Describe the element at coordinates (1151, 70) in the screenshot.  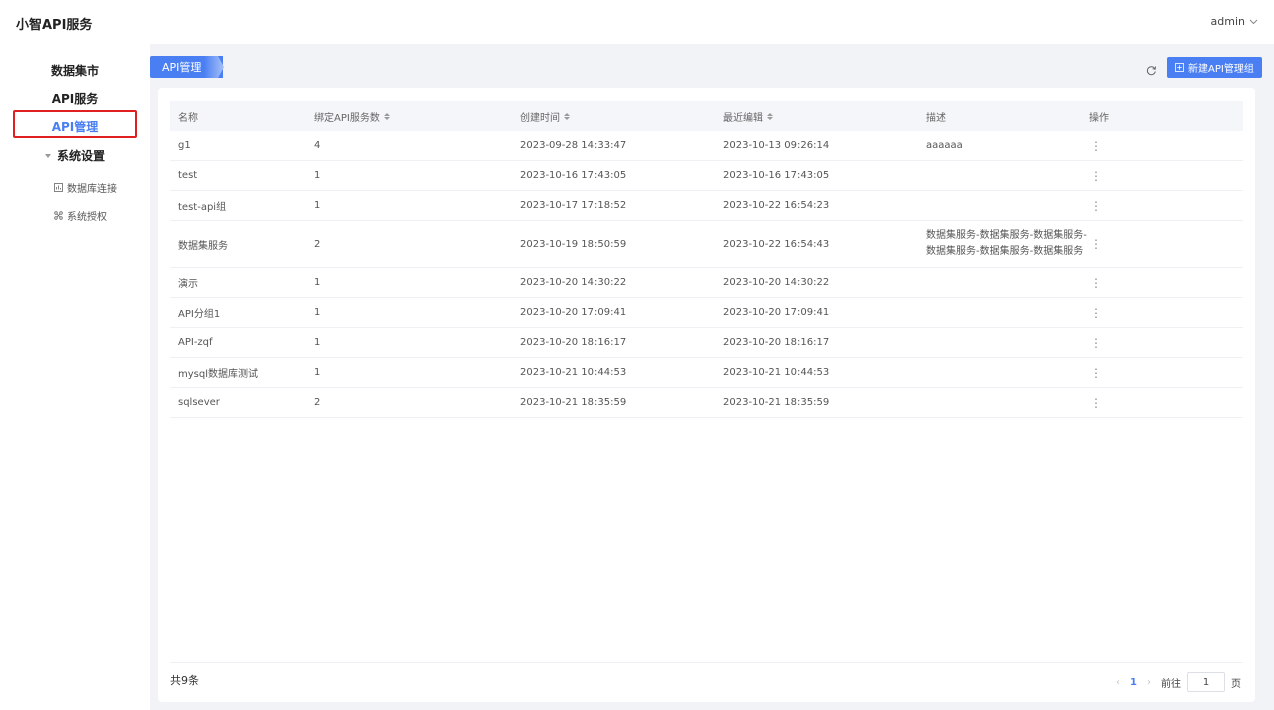
I see `refresh-button` at that location.